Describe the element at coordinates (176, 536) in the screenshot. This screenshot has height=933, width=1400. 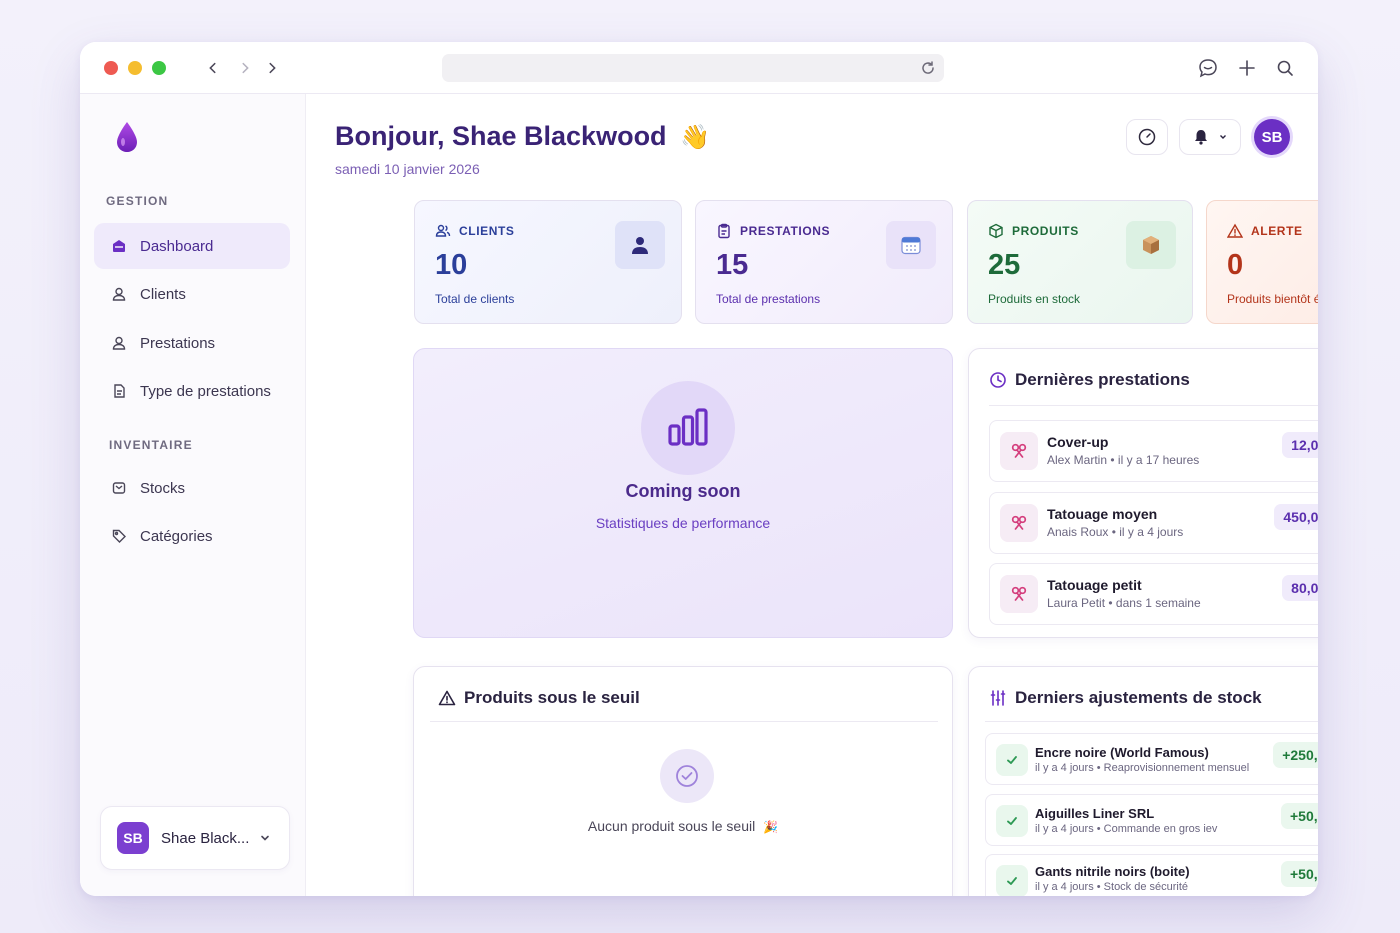
I see `sidebar-item-label: Catégories` at that location.